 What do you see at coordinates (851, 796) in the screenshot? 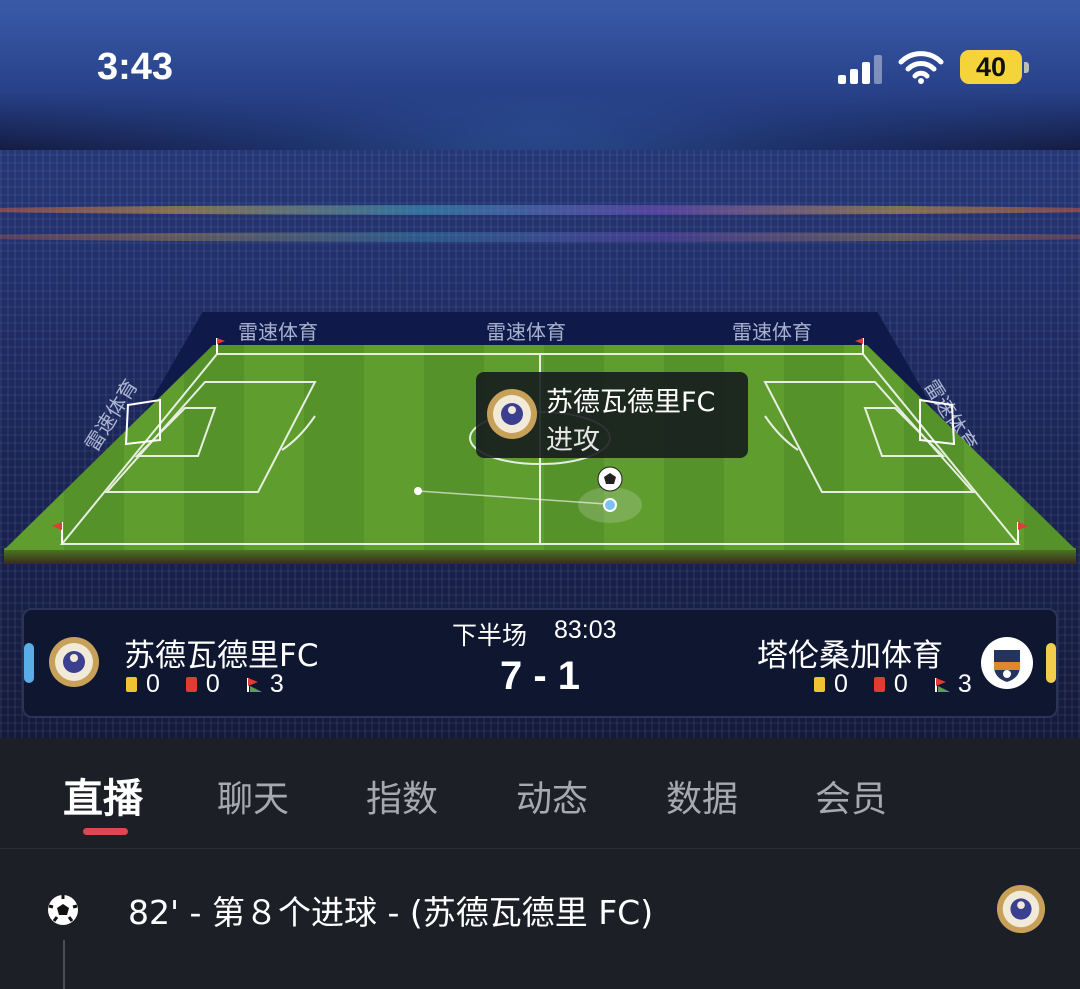
I see `tab-membership: 会员` at bounding box center [851, 796].